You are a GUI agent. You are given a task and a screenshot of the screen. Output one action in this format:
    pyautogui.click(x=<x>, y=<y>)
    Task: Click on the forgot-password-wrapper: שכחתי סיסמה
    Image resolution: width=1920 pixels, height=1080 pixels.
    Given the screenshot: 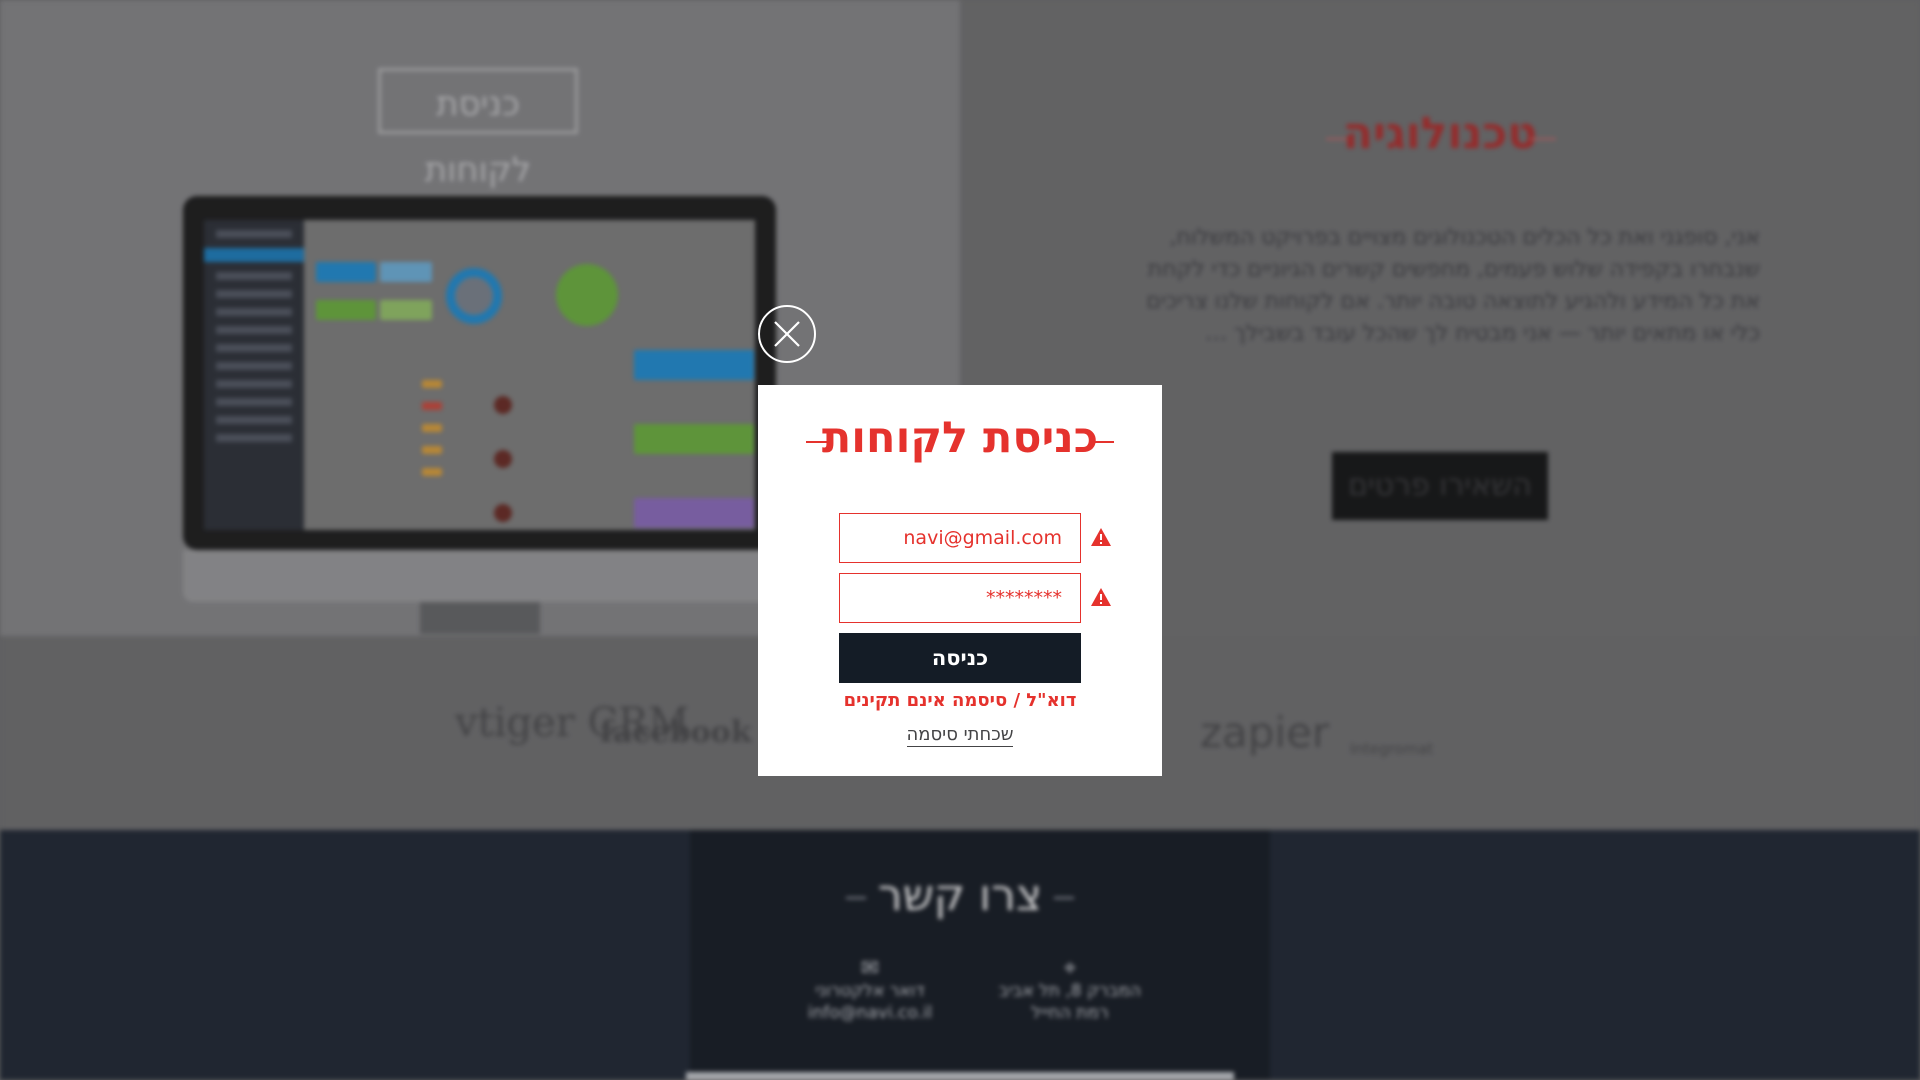 What is the action you would take?
    pyautogui.click(x=960, y=735)
    